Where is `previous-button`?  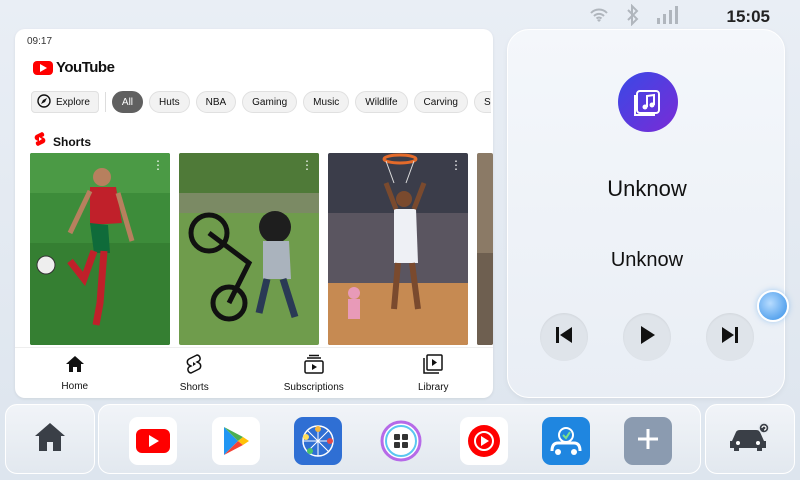
previous-button is located at coordinates (564, 337).